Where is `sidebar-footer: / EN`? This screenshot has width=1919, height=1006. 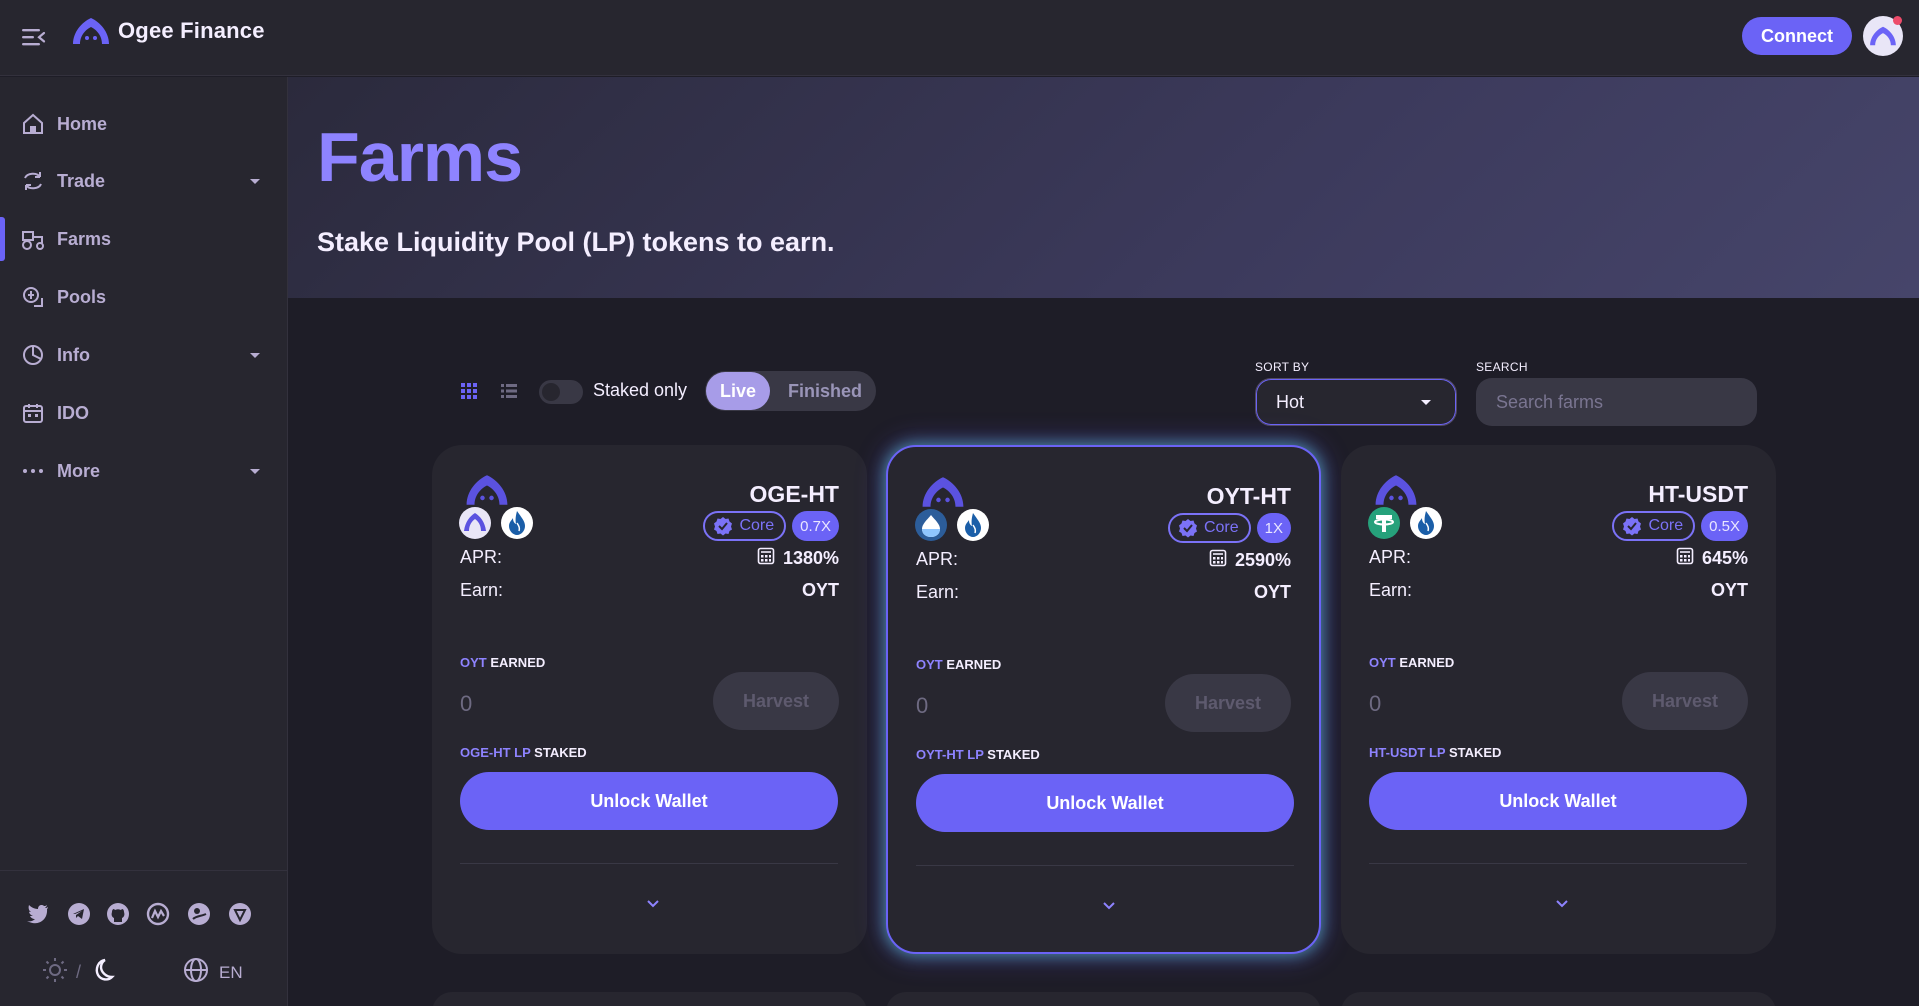 sidebar-footer: / EN is located at coordinates (143, 938).